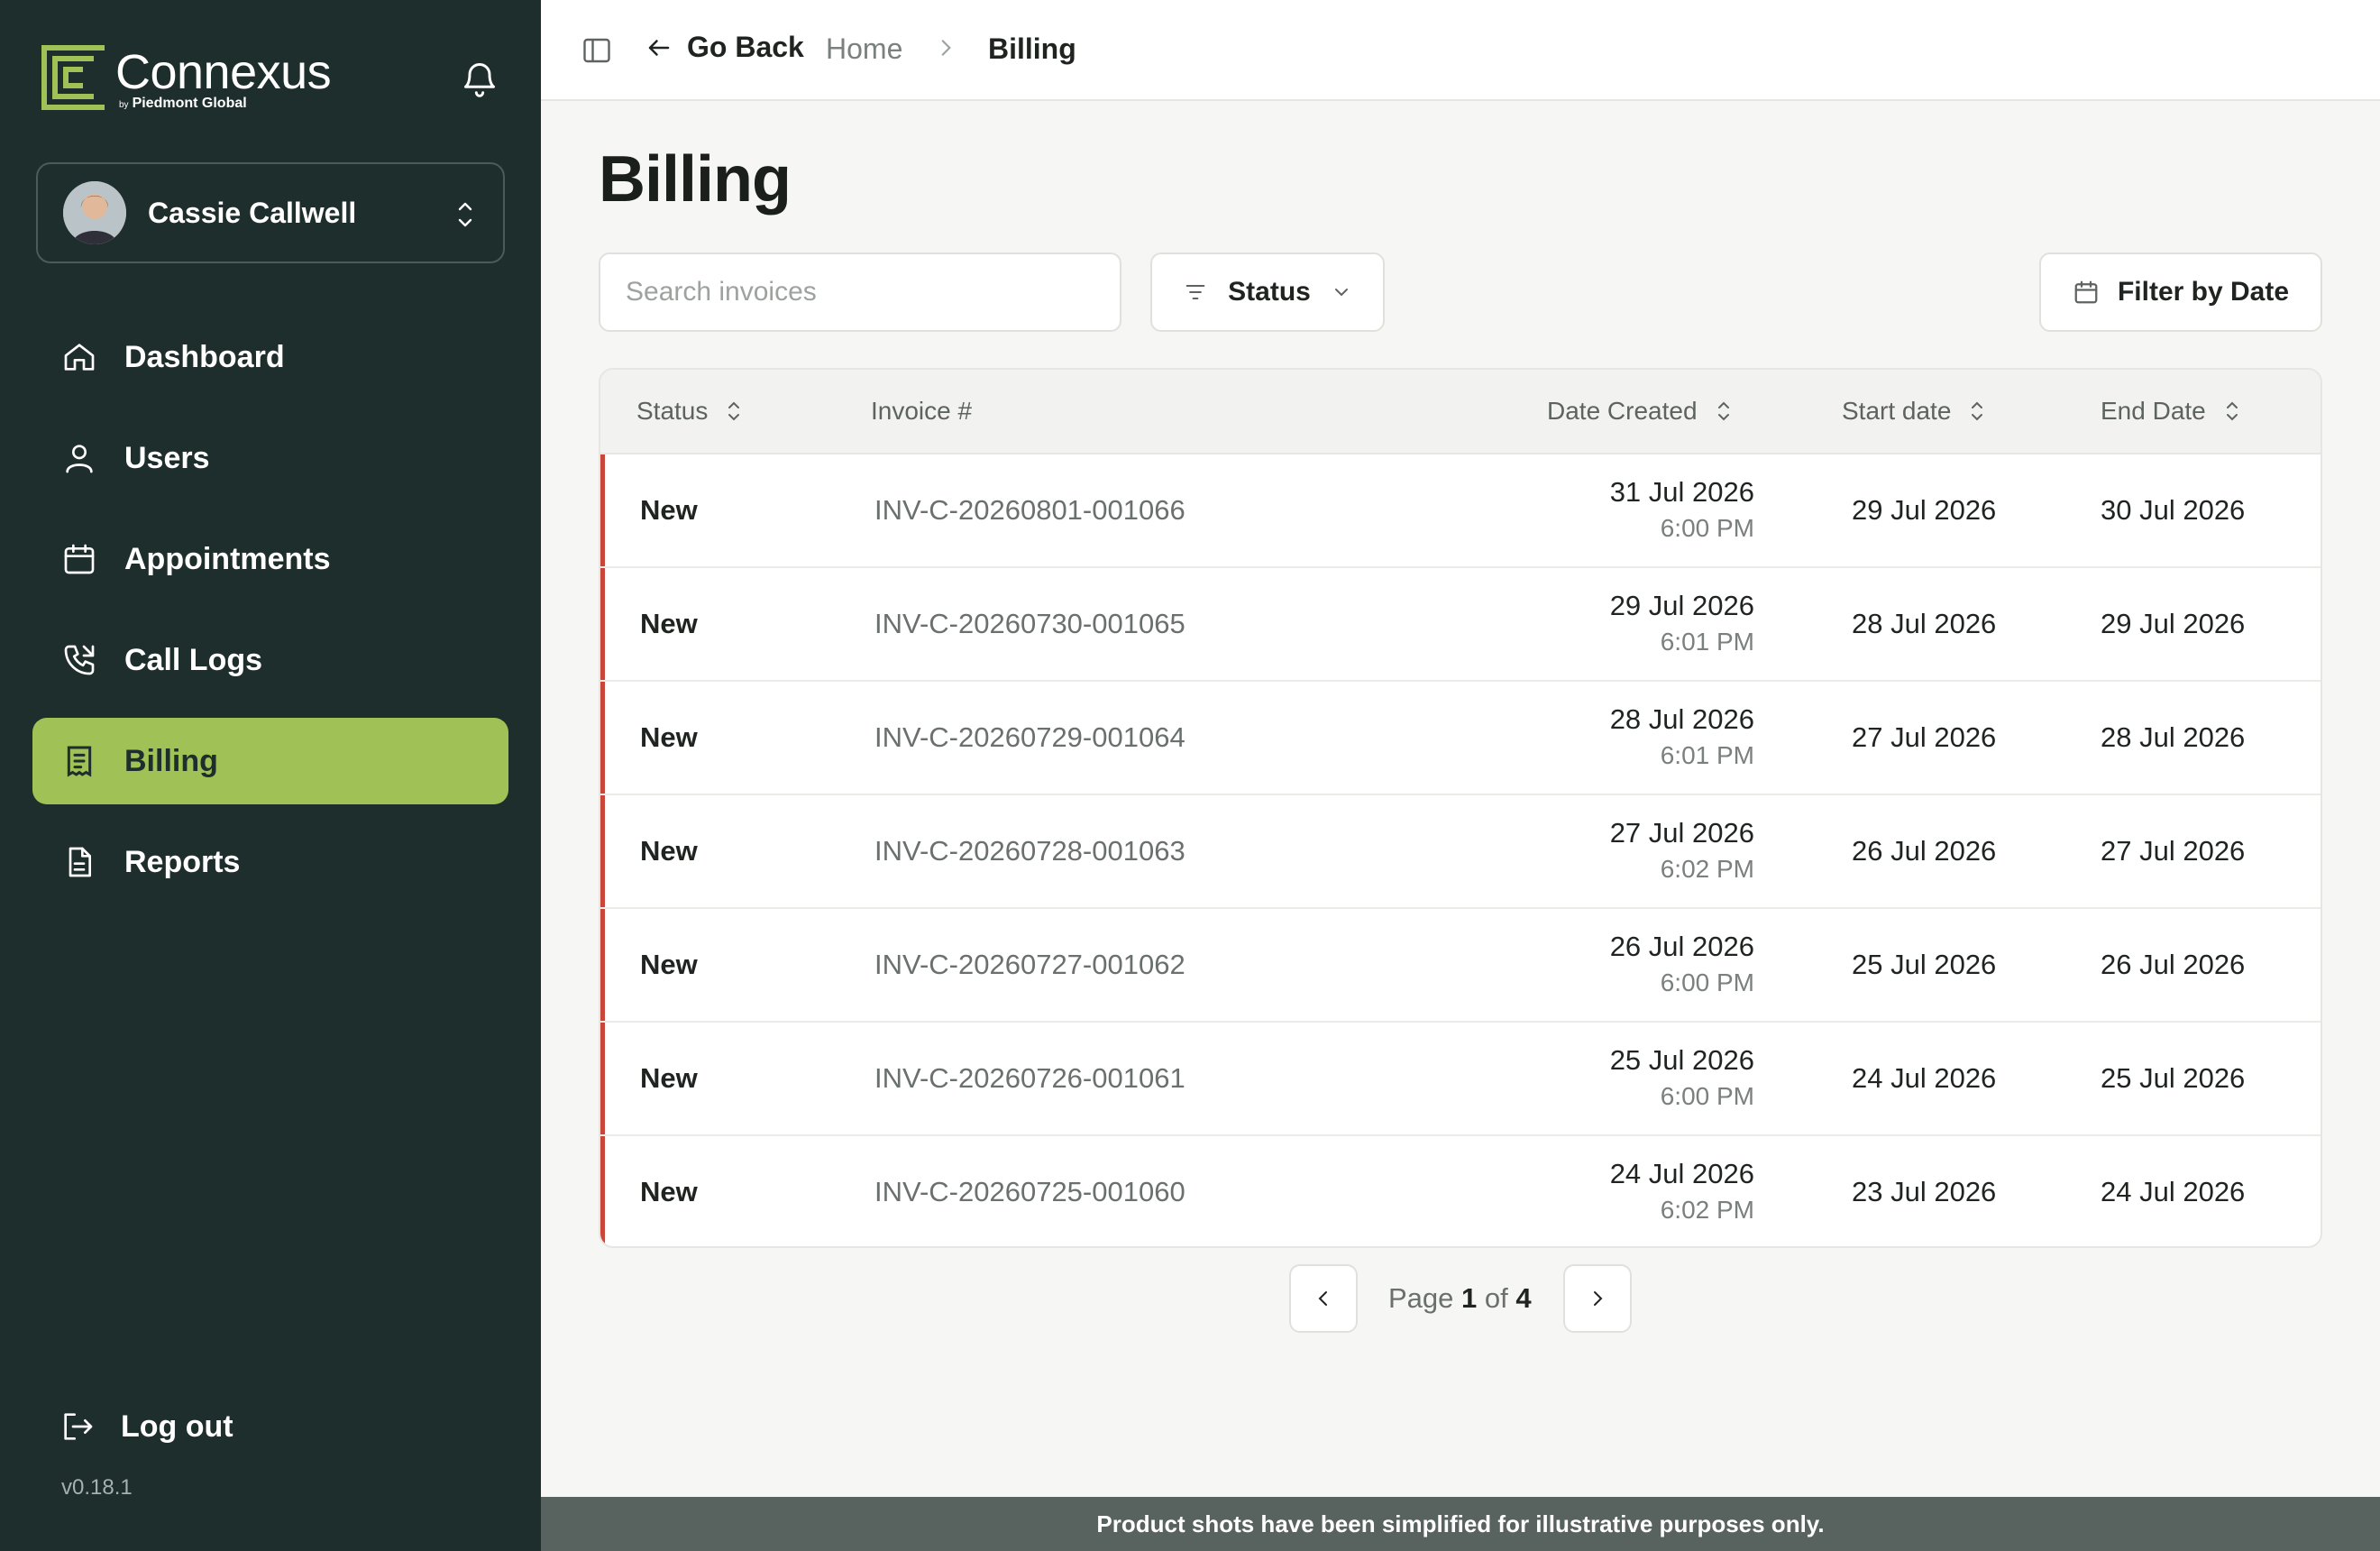 The height and width of the screenshot is (1551, 2380). What do you see at coordinates (79, 357) in the screenshot?
I see `home-icon` at bounding box center [79, 357].